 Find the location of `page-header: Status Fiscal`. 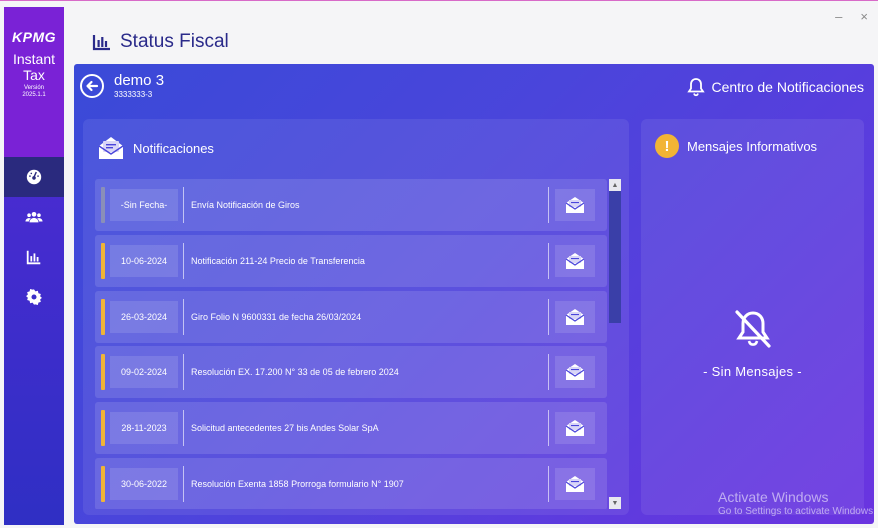

page-header: Status Fiscal is located at coordinates (160, 42).